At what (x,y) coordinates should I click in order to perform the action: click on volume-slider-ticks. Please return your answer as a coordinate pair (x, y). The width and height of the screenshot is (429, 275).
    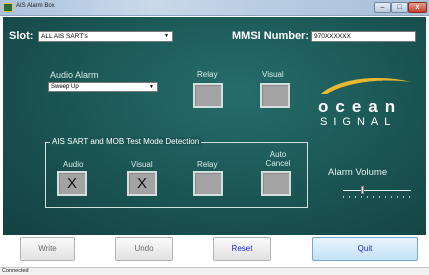
    Looking at the image, I should click on (377, 197).